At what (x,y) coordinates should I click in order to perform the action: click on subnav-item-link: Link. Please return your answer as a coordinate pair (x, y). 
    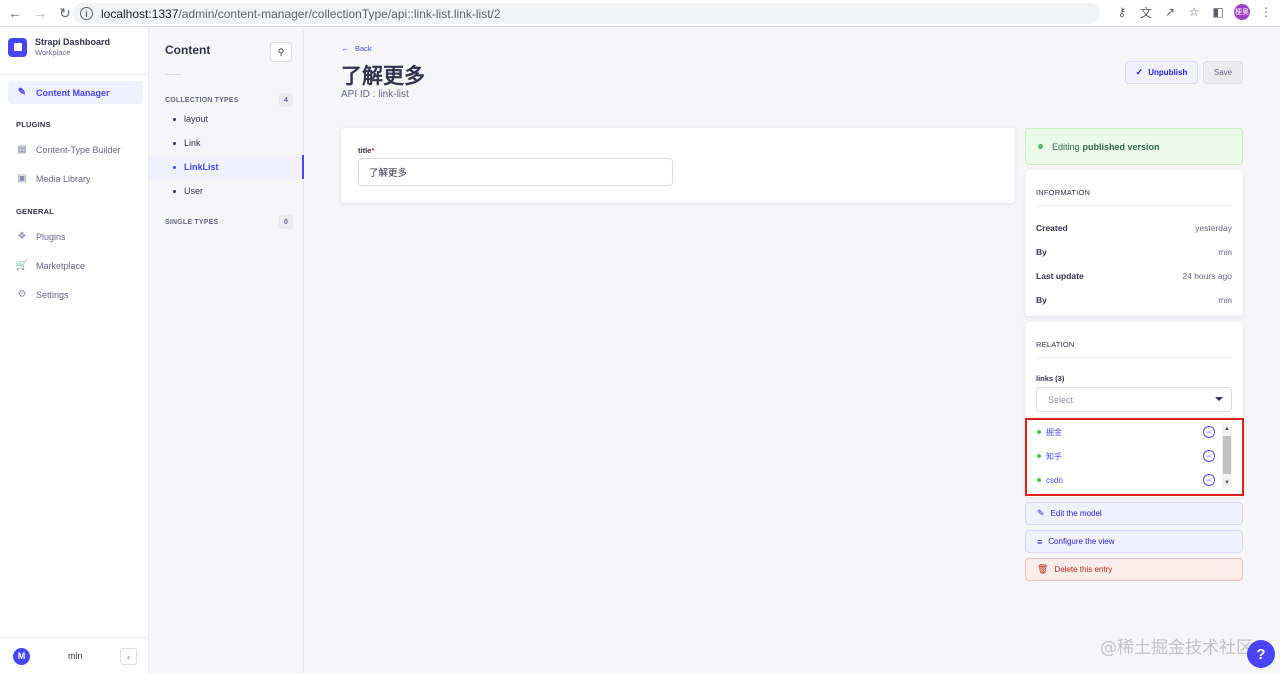
    Looking at the image, I should click on (226, 143).